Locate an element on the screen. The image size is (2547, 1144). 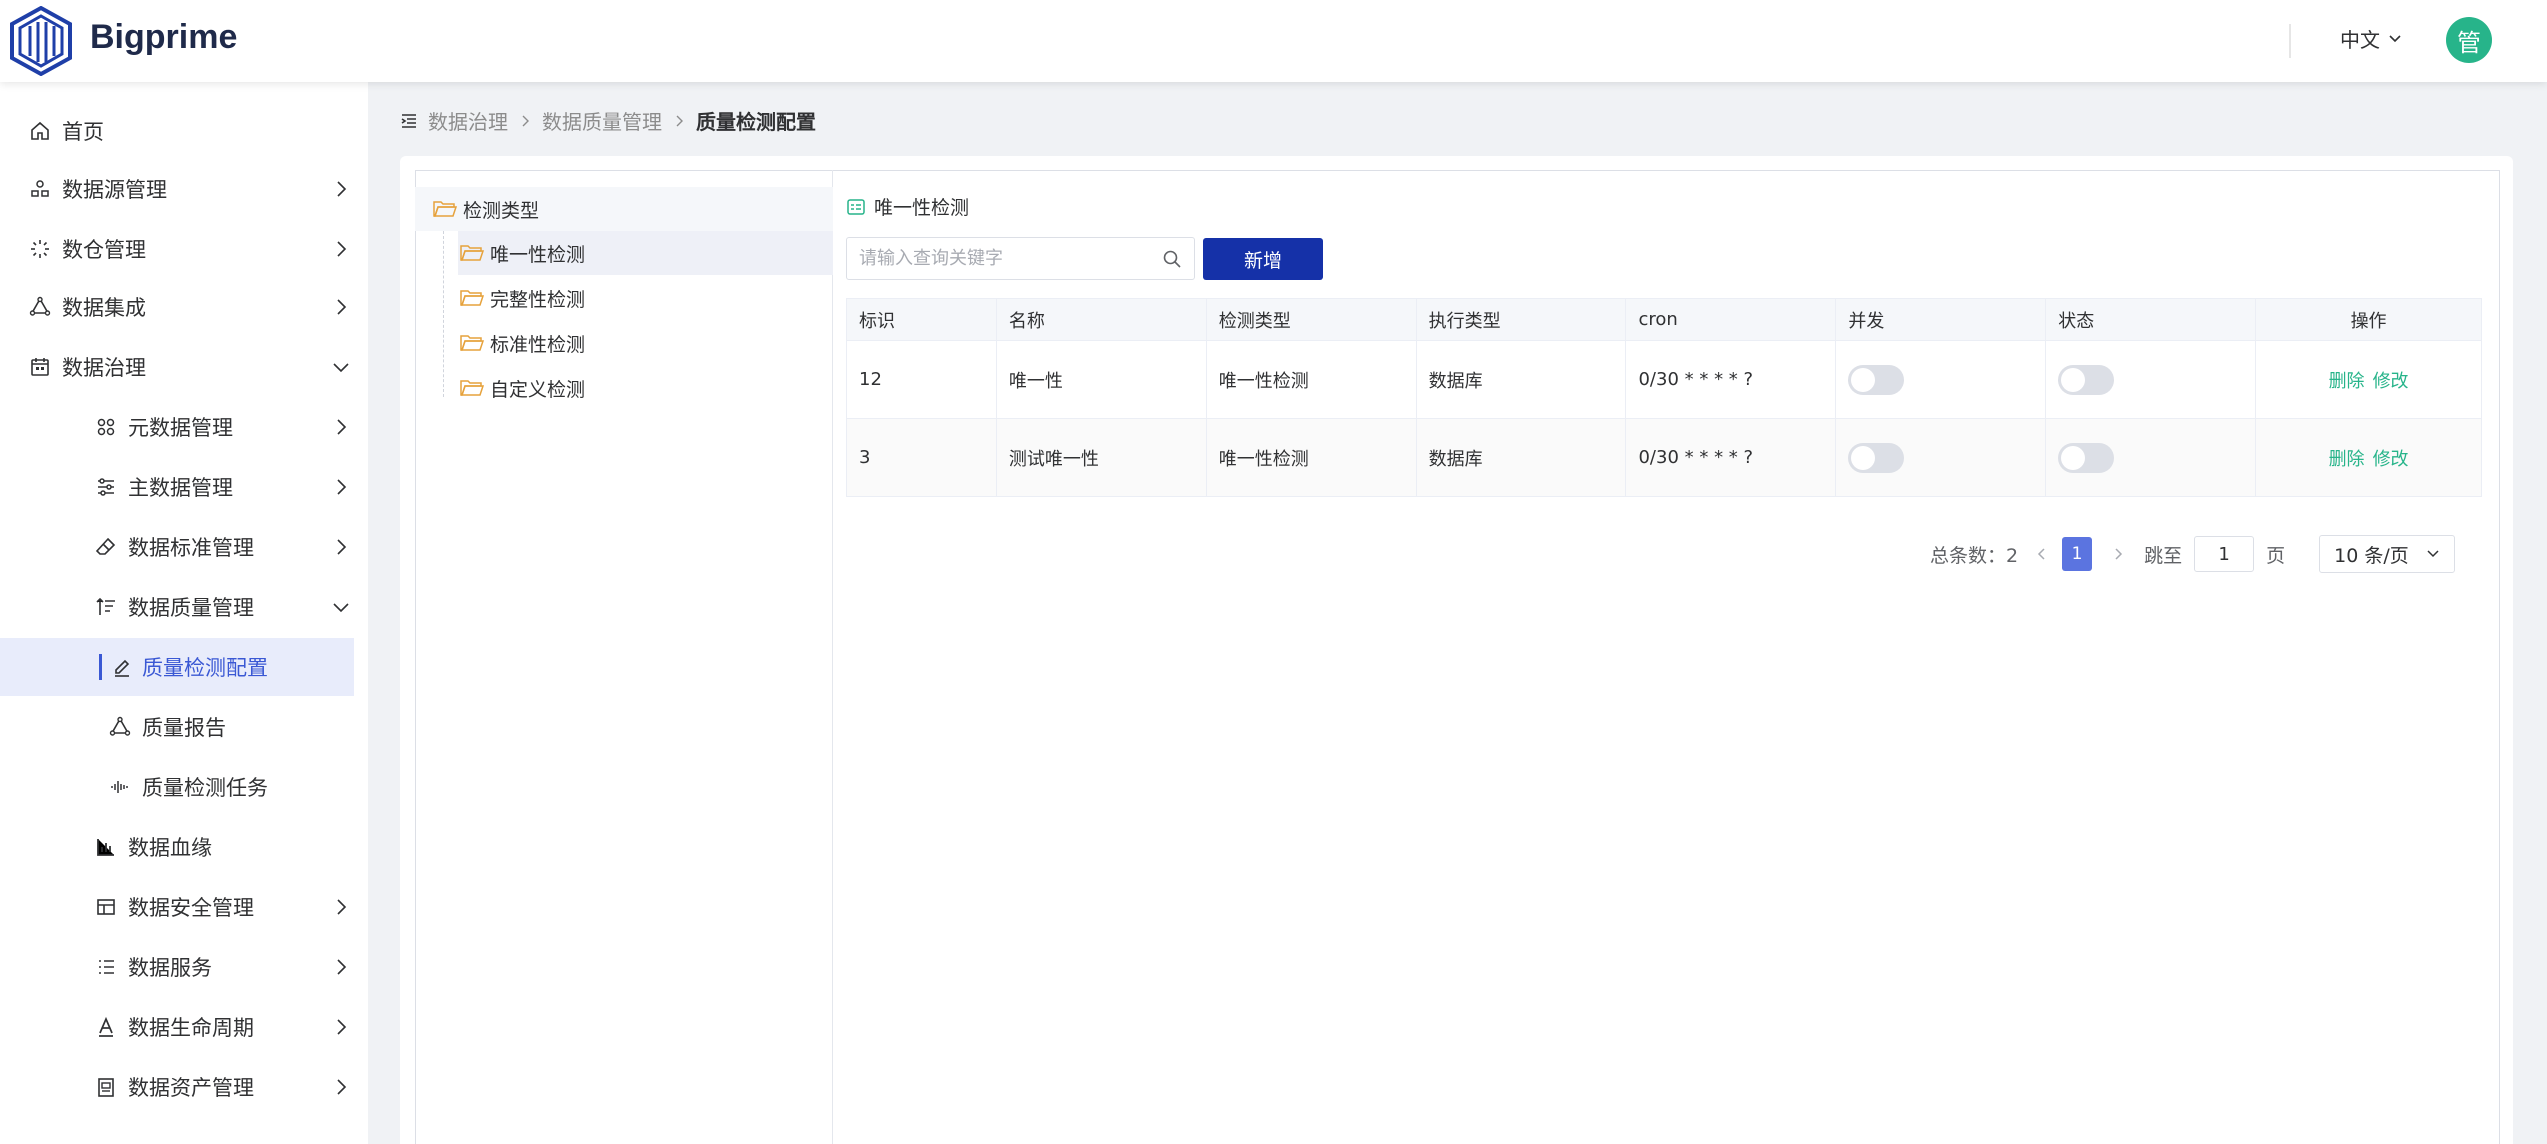
jump-page-input is located at coordinates (2224, 554).